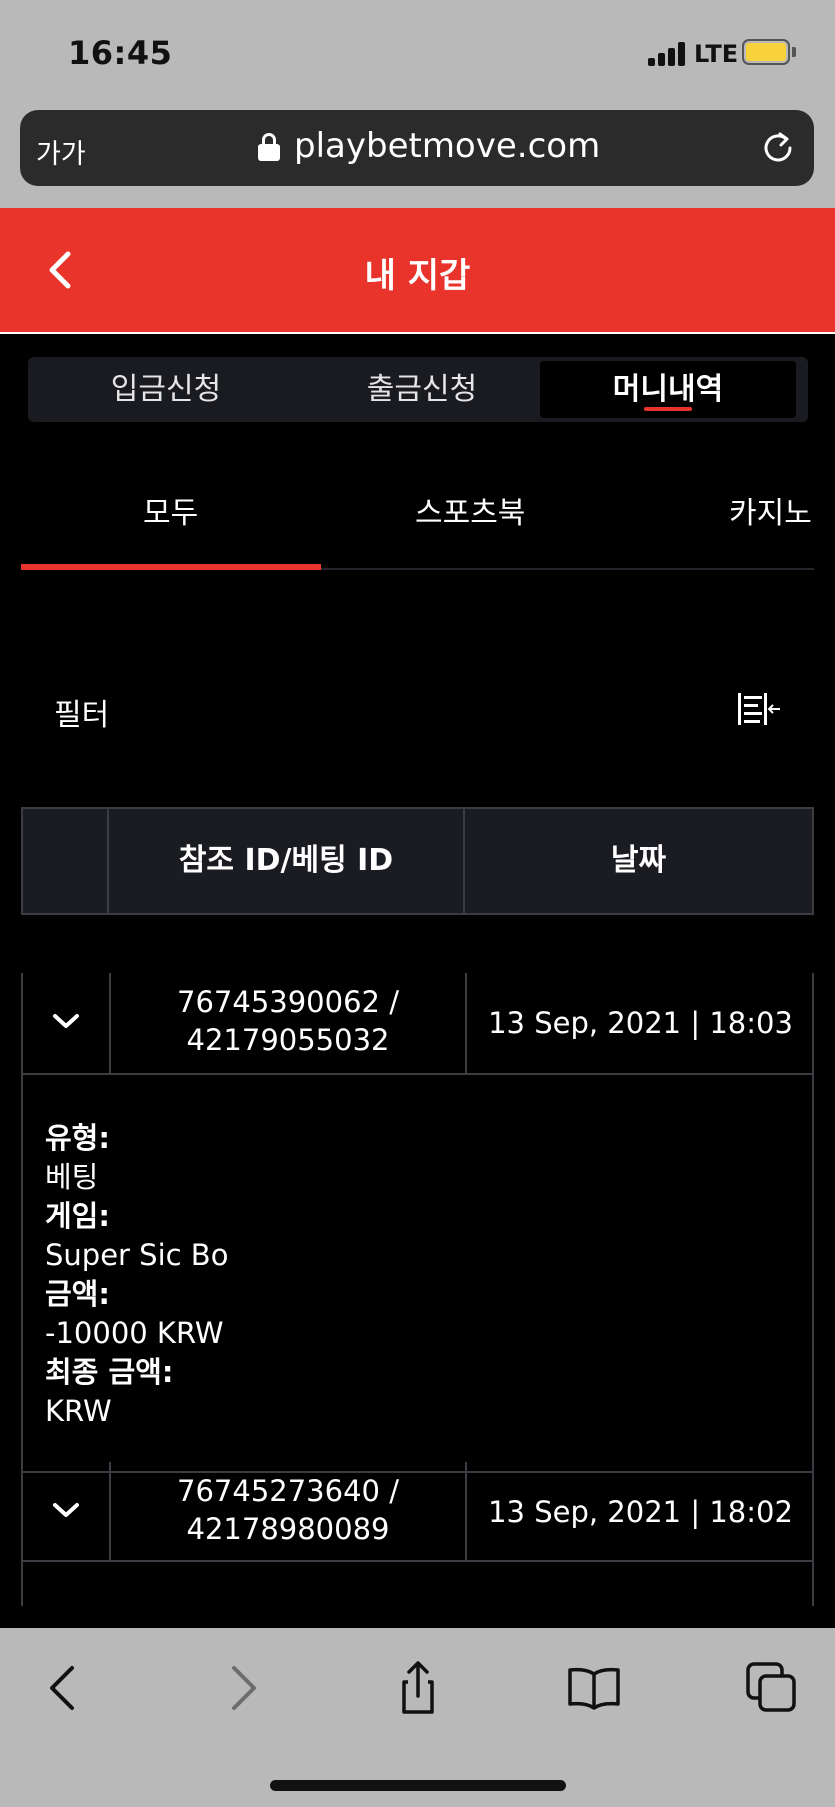  Describe the element at coordinates (447, 146) in the screenshot. I see `url-text: playbetmove.com` at that location.